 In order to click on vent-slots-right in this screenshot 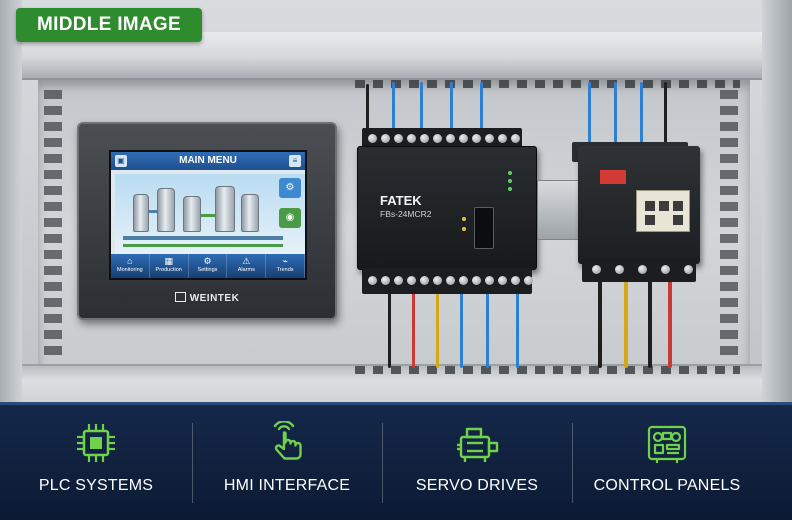, I will do `click(729, 225)`.